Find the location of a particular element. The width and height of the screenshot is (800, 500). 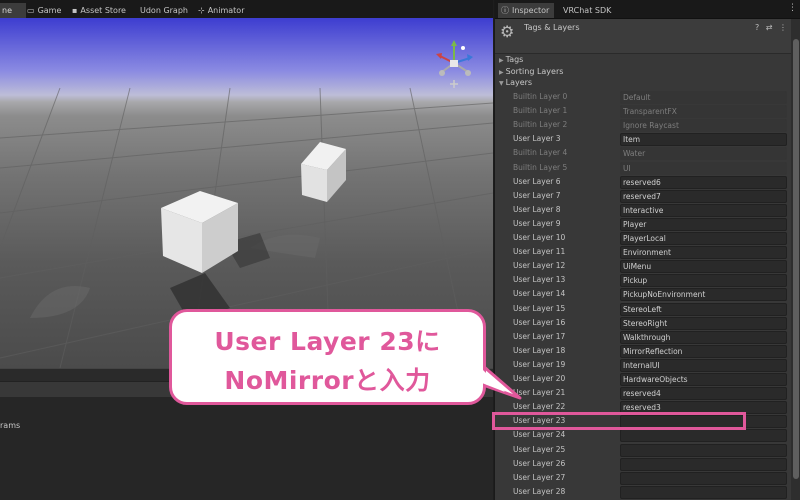

layer-row: User Layer 16 StereoRight is located at coordinates (650, 323).